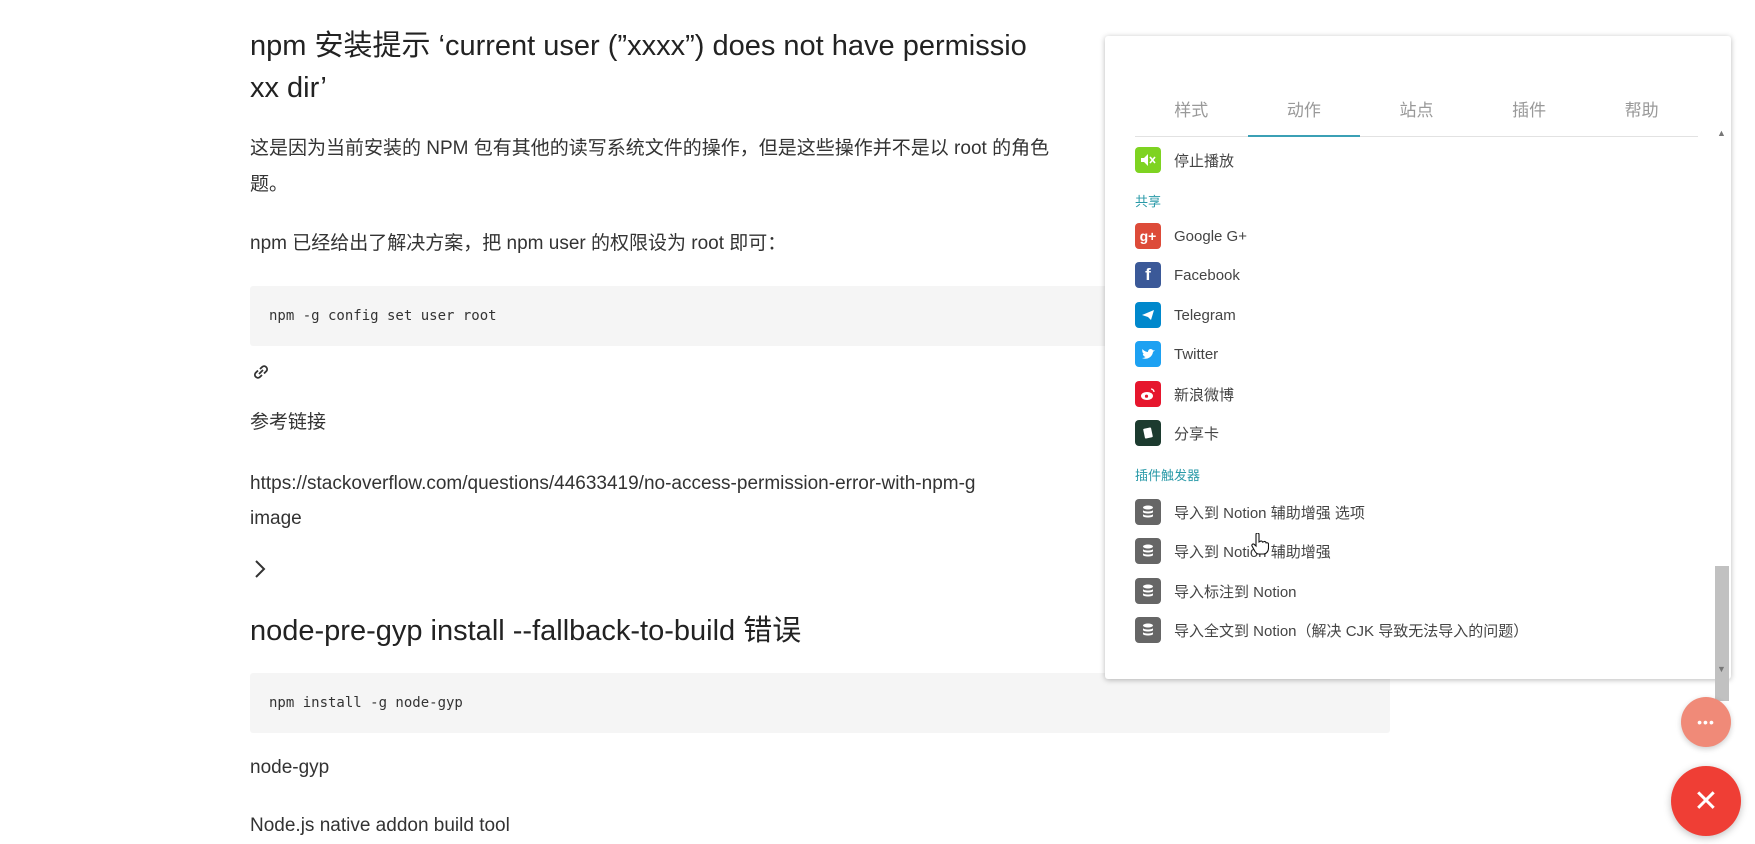 Image resolution: width=1755 pixels, height=844 pixels. I want to click on paragraph-native-addon: Node.js native addon build tool, so click(380, 825).